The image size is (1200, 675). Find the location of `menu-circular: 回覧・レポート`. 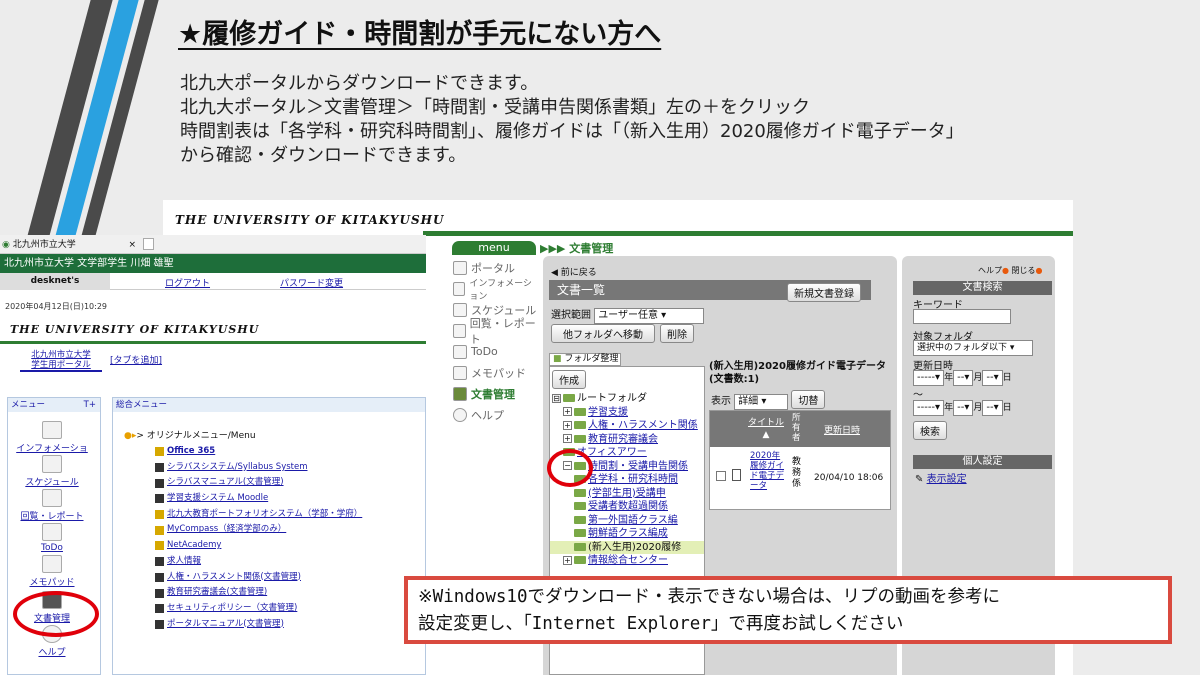

menu-circular: 回覧・レポート is located at coordinates (52, 505).